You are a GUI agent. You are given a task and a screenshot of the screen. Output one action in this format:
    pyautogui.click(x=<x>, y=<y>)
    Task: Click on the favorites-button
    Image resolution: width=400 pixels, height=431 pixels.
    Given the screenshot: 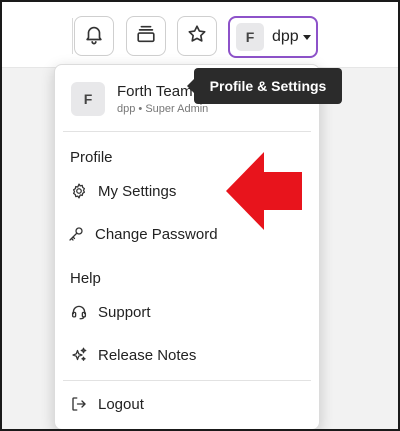 What is the action you would take?
    pyautogui.click(x=197, y=36)
    